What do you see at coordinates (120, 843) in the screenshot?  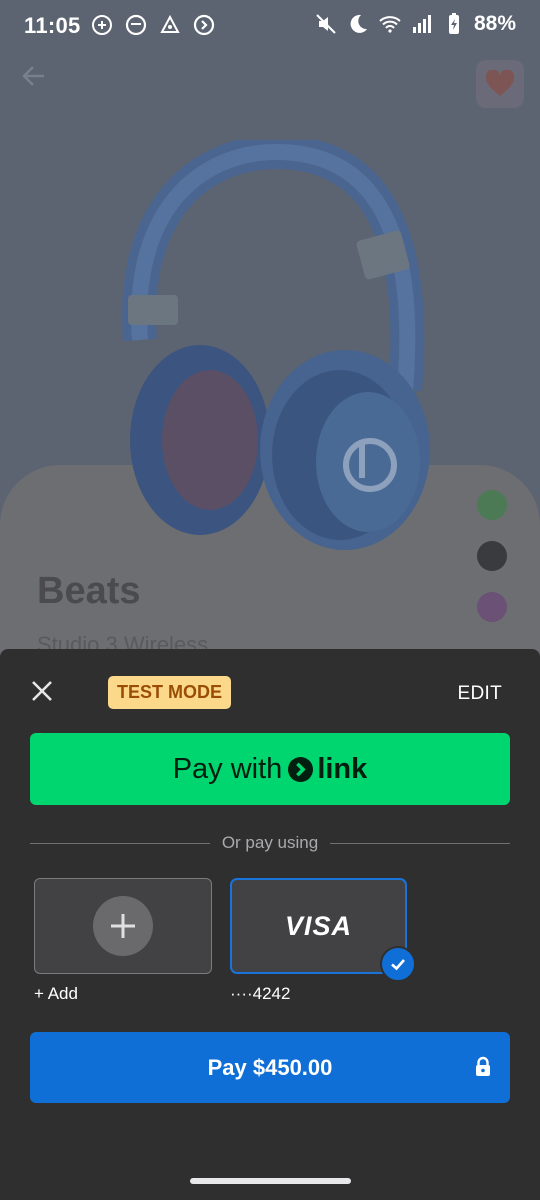 I see `divider-line-left` at bounding box center [120, 843].